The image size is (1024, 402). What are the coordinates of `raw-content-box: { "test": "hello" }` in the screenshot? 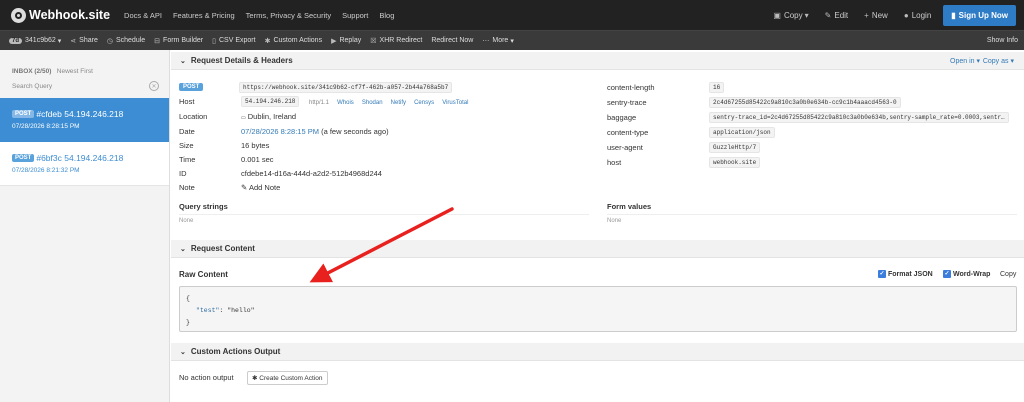 It's located at (598, 309).